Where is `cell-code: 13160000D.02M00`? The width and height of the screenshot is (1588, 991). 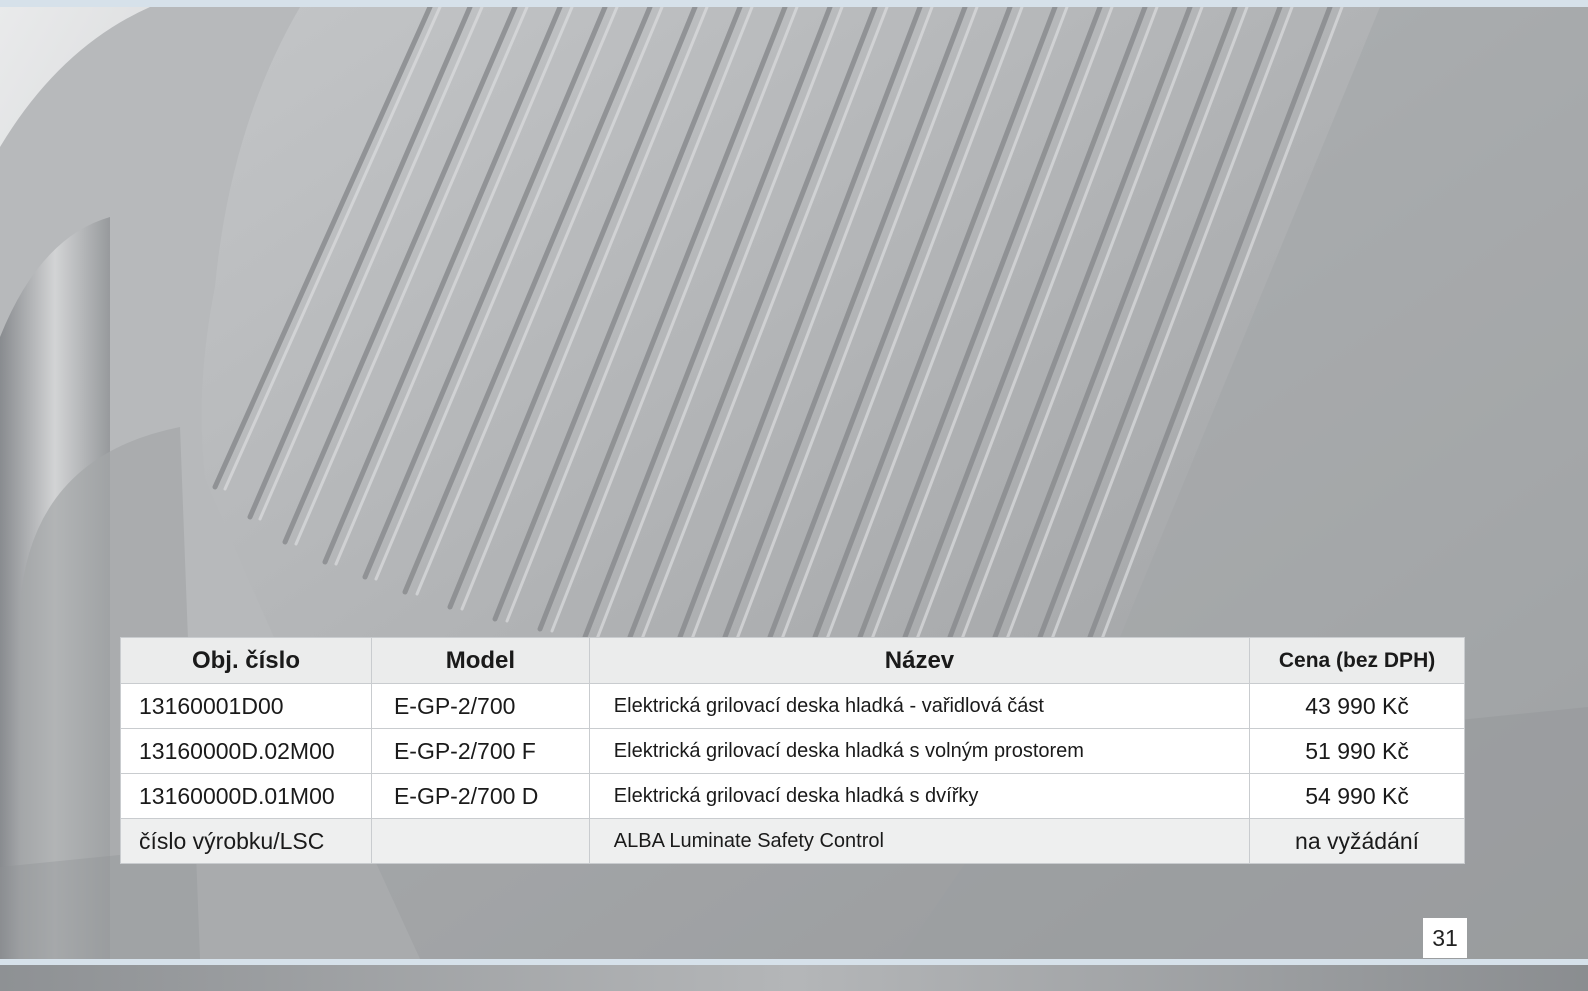
cell-code: 13160000D.02M00 is located at coordinates (246, 751).